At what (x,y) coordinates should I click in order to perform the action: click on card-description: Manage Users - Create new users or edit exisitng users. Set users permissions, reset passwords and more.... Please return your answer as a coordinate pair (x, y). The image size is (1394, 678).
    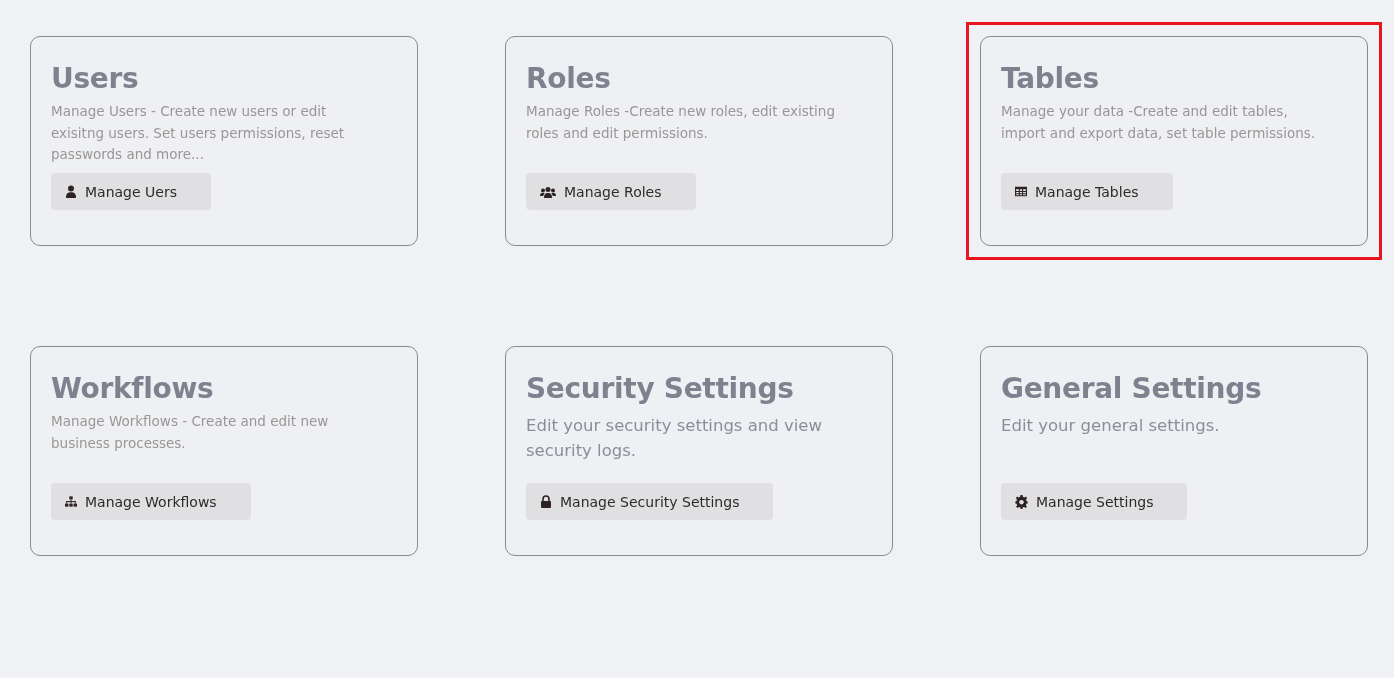
    Looking at the image, I should click on (198, 133).